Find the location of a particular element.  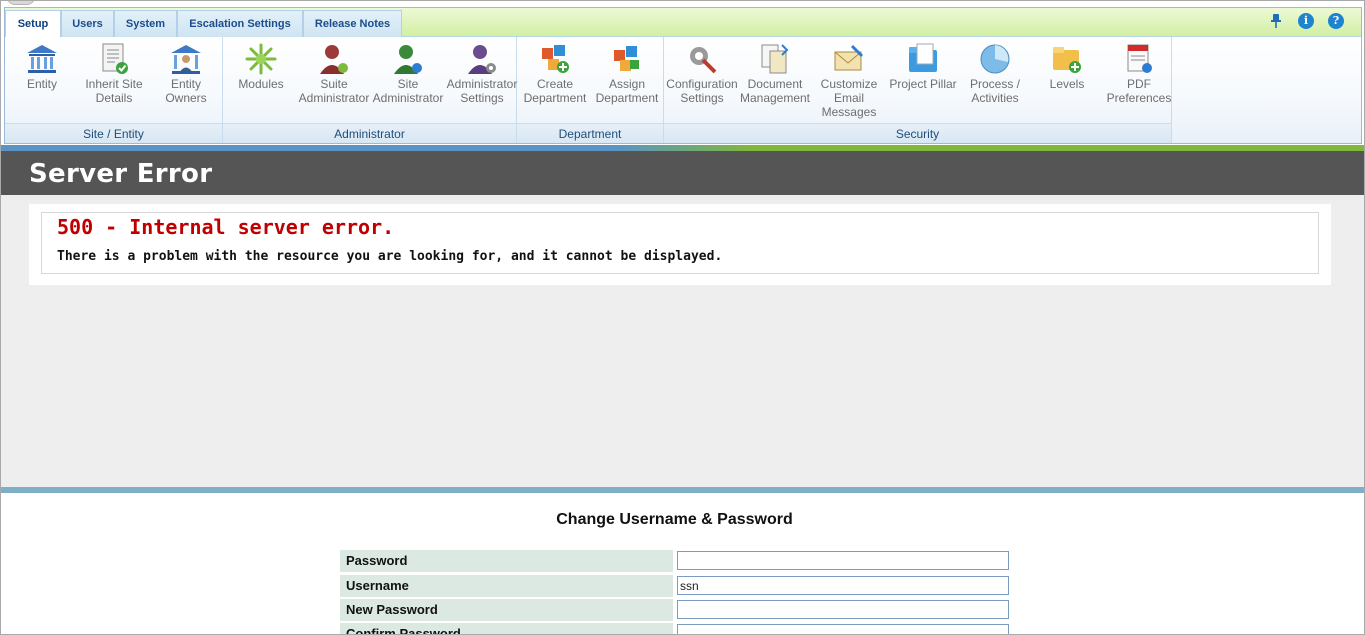

group-label-department: Department is located at coordinates (590, 133).